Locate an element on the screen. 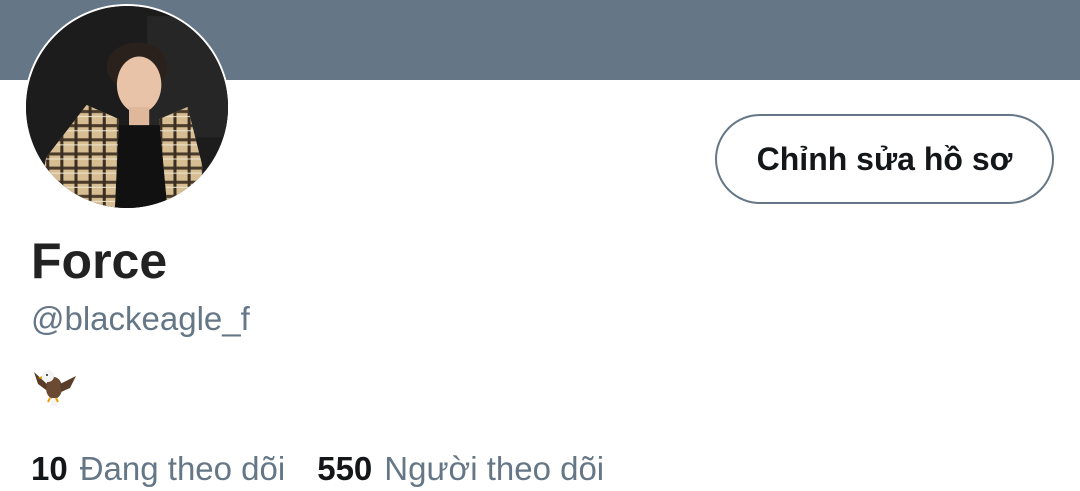 Image resolution: width=1080 pixels, height=491 pixels. edit-profile-button: Chỉnh sửa hồ sơ is located at coordinates (884, 159).